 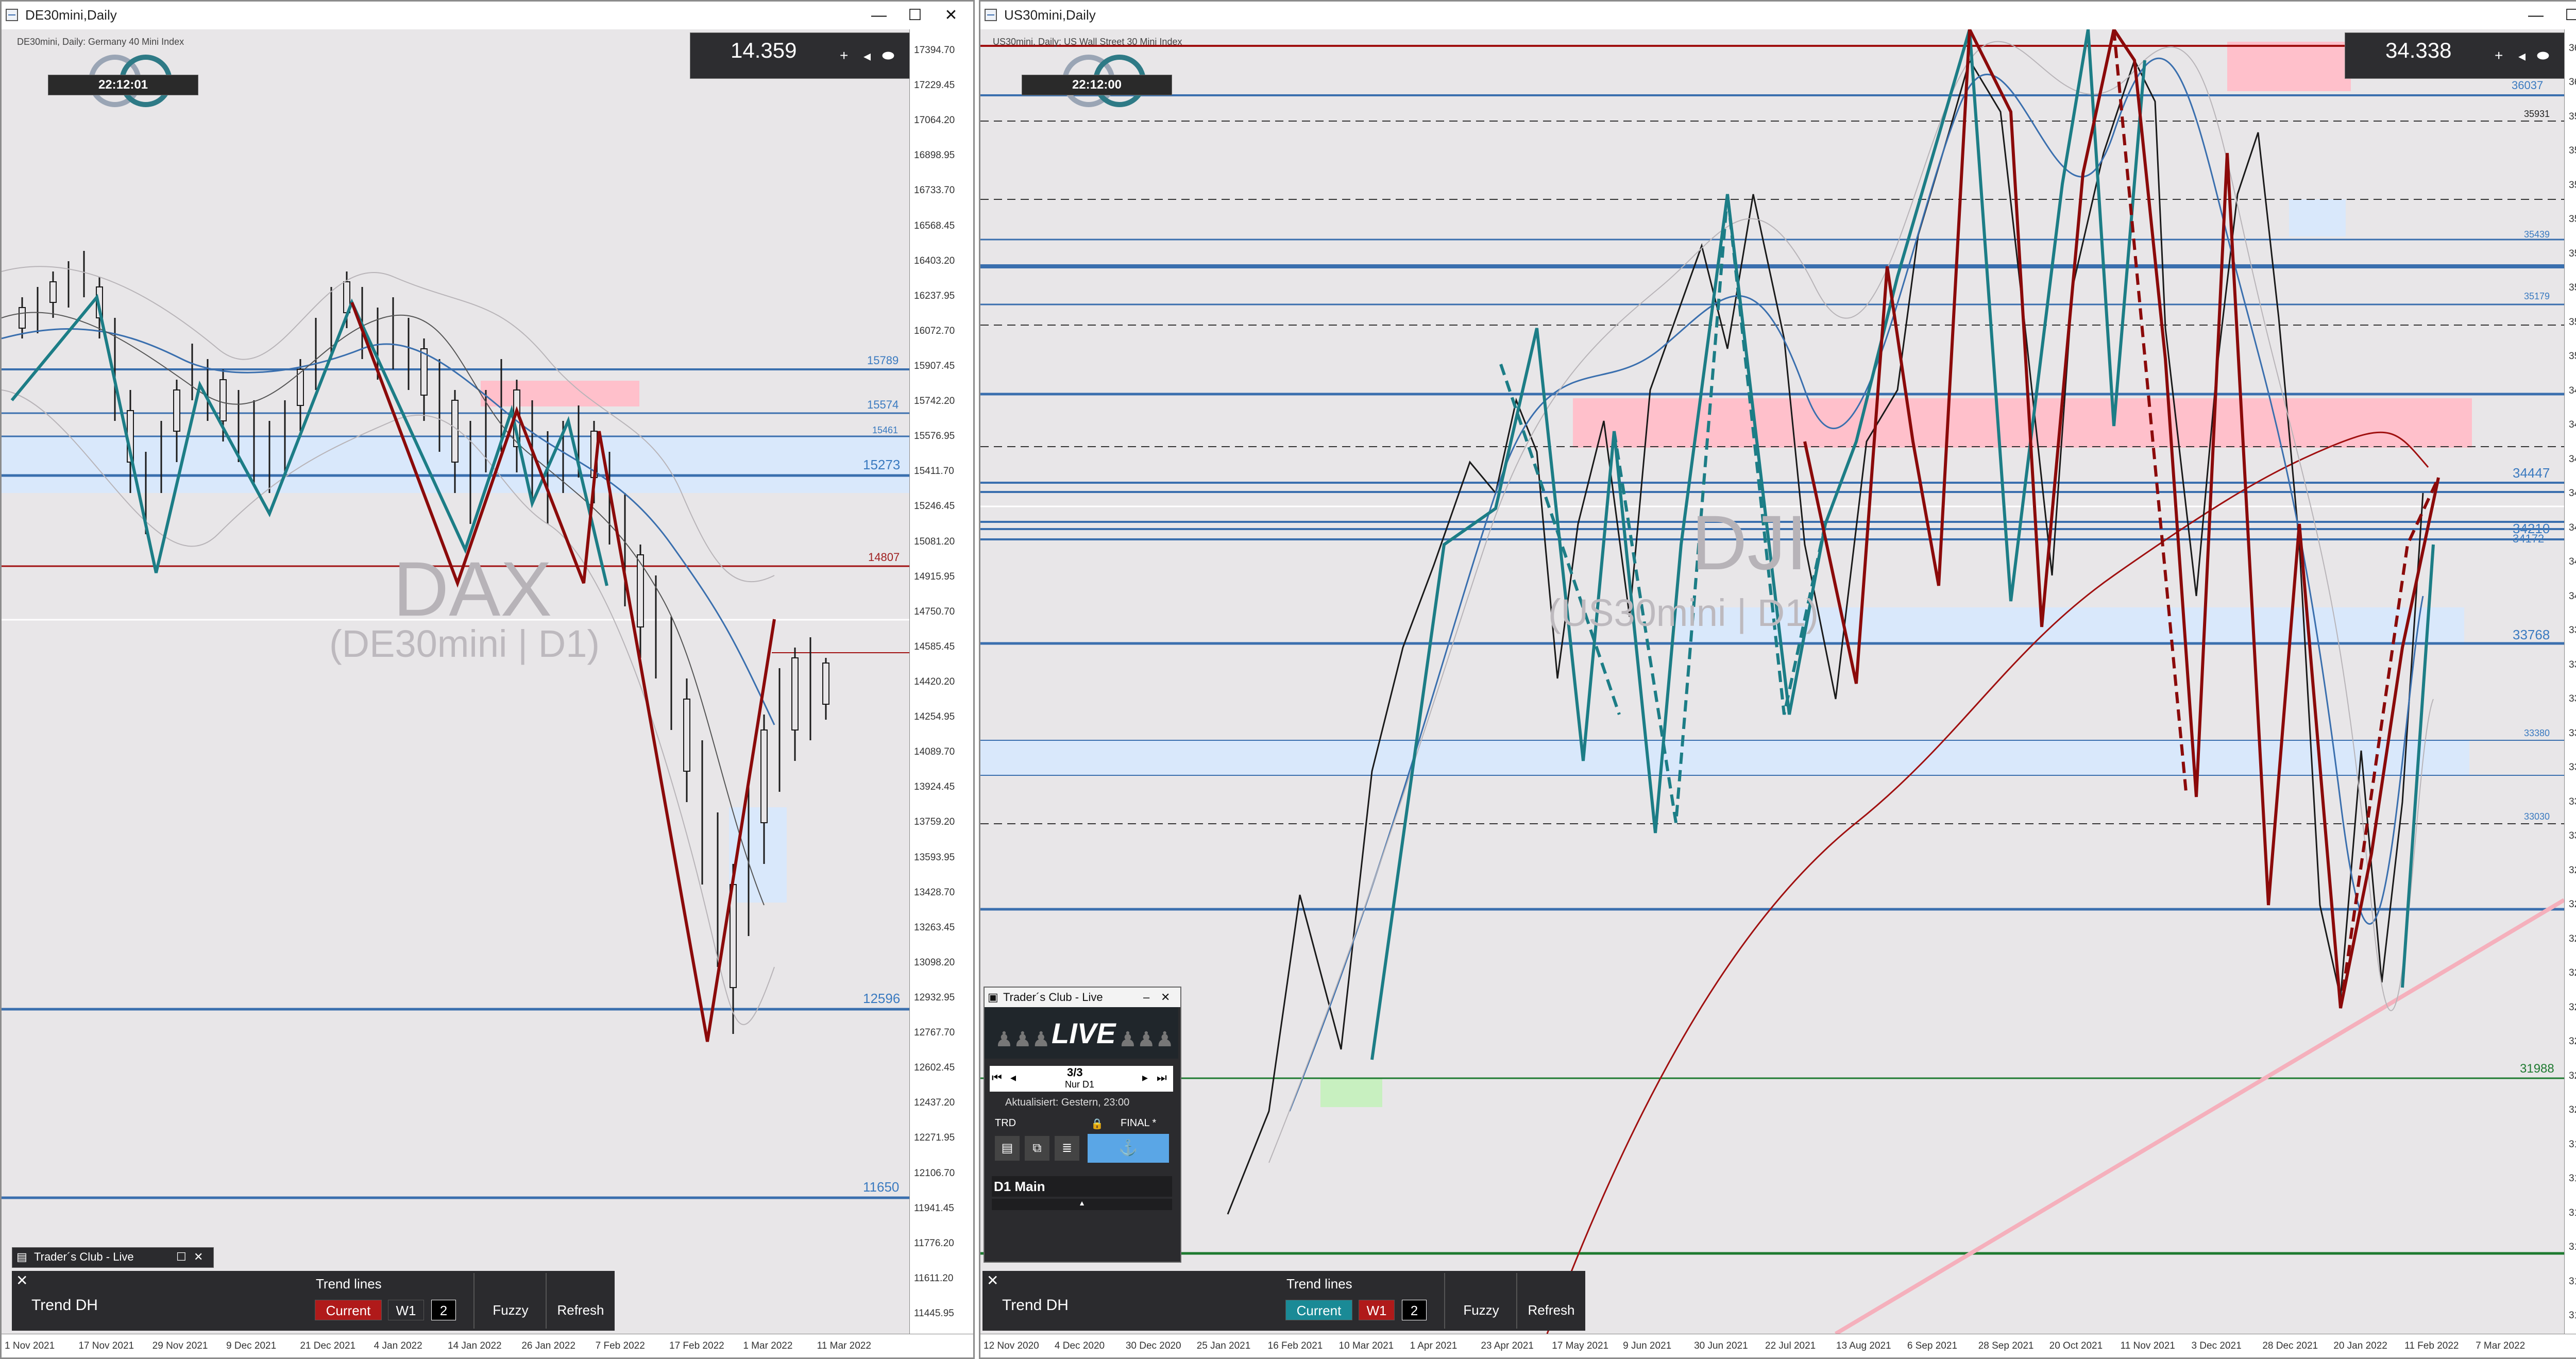 What do you see at coordinates (1778, 16) in the screenshot?
I see `right-titlebar: US30mini,Daily — ☐ ✕` at bounding box center [1778, 16].